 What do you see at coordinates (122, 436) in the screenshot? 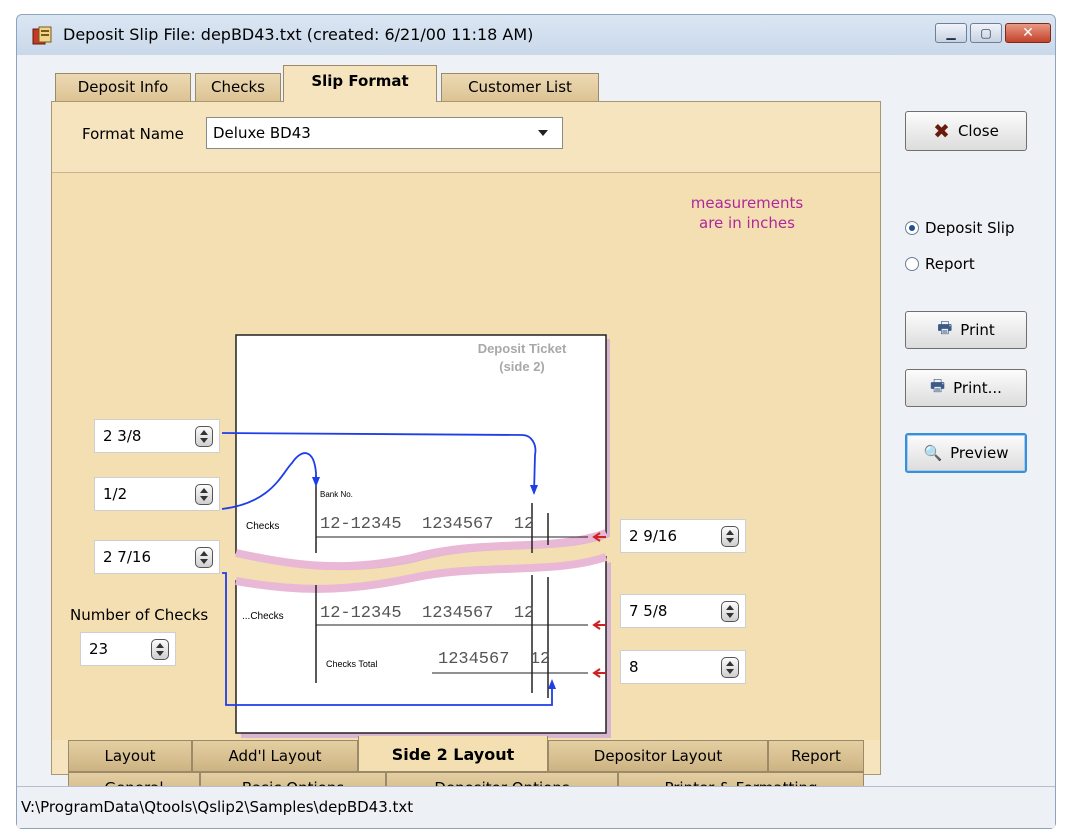
I see `field-value: 2 3/8` at bounding box center [122, 436].